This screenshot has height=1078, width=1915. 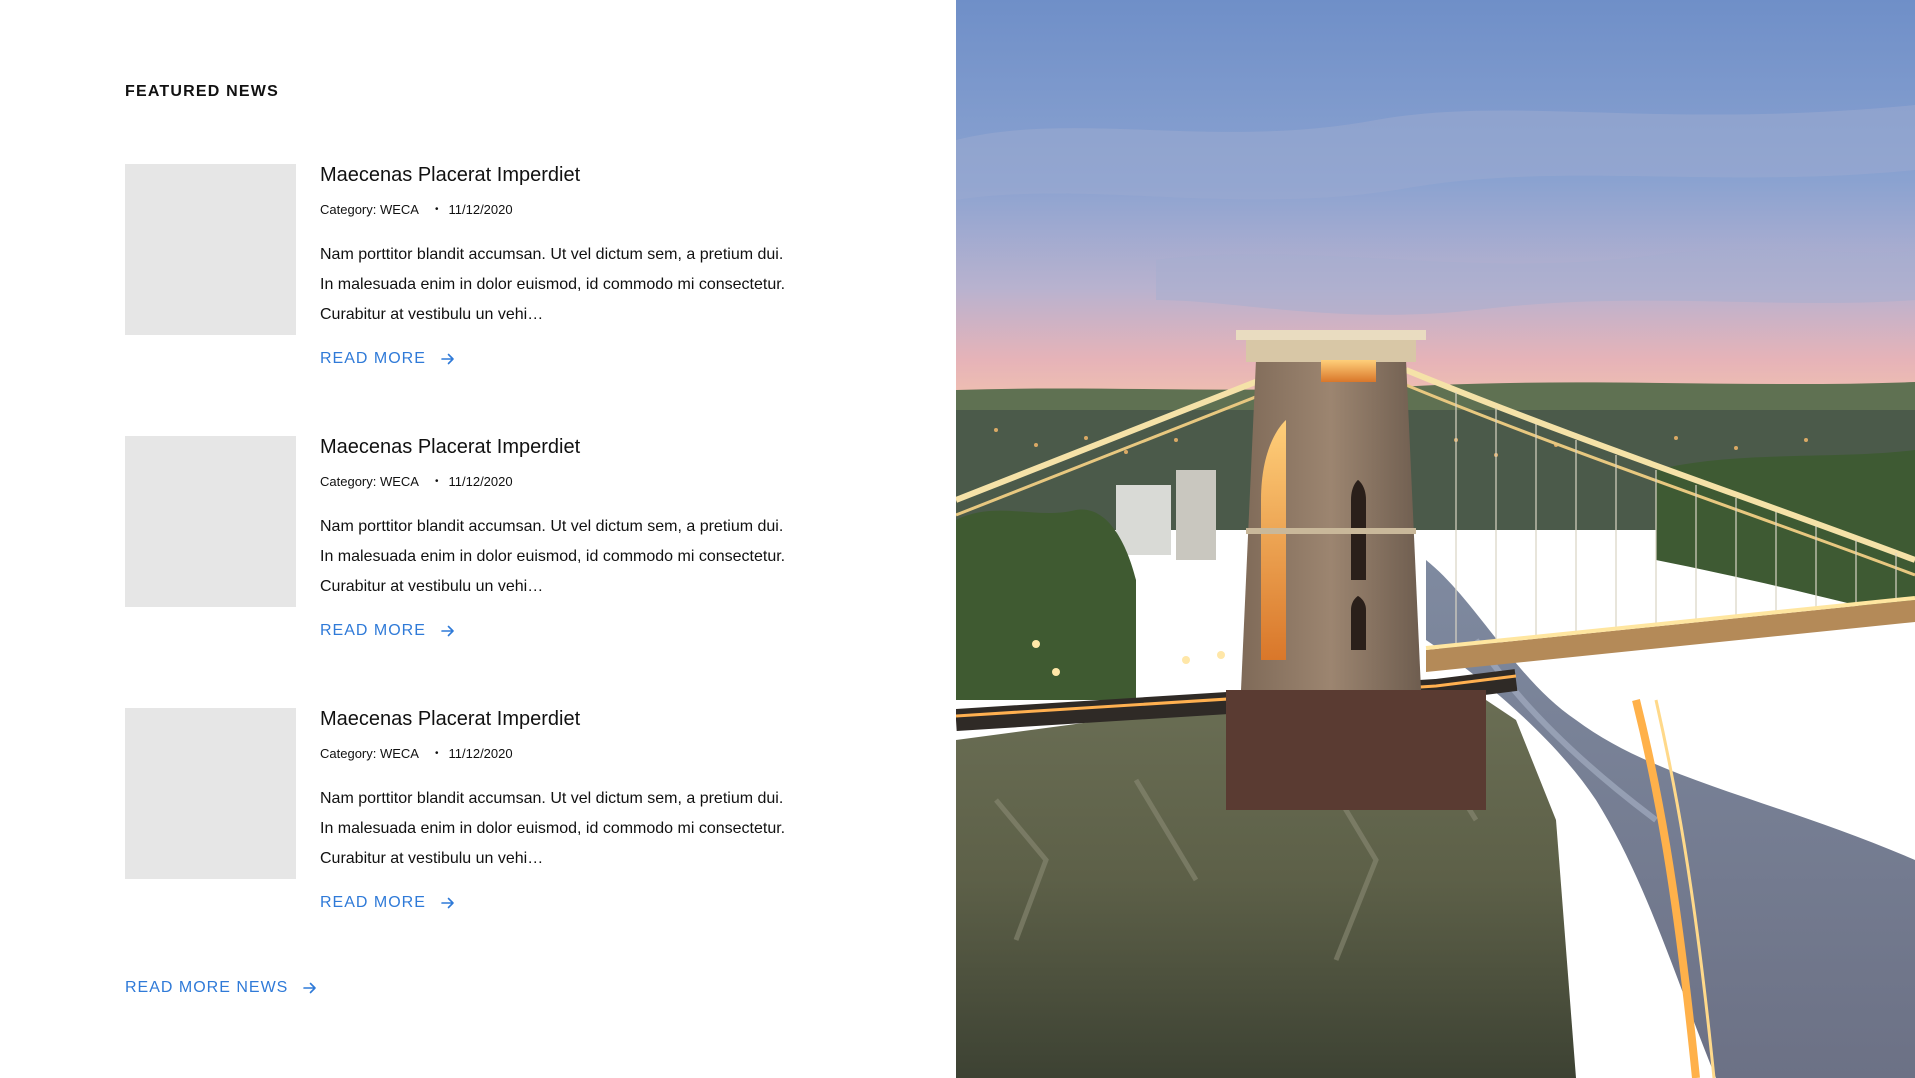 I want to click on read-more-news-link: READ MORE NEWS, so click(x=221, y=988).